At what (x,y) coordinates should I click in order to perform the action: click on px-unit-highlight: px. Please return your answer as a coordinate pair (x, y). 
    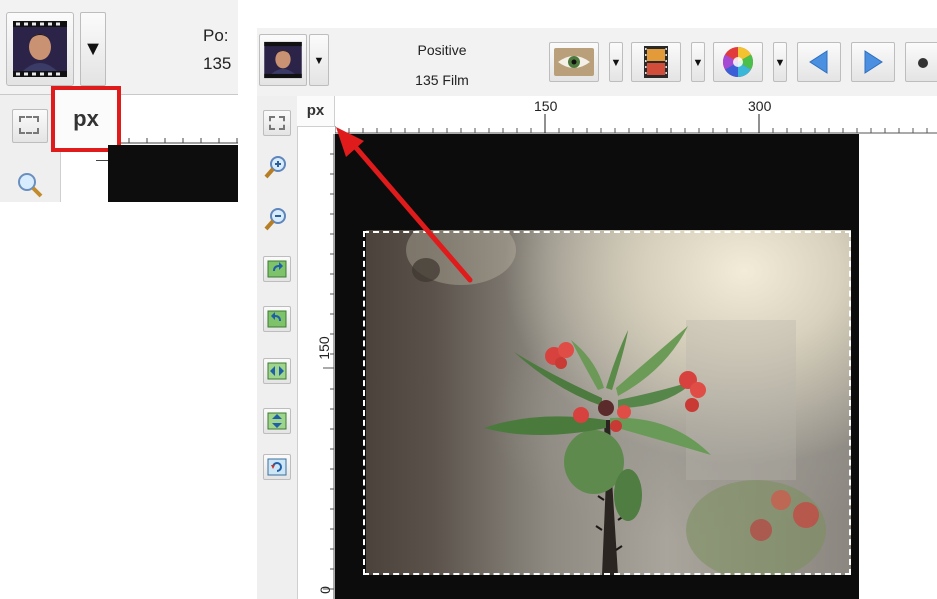
    Looking at the image, I should click on (86, 119).